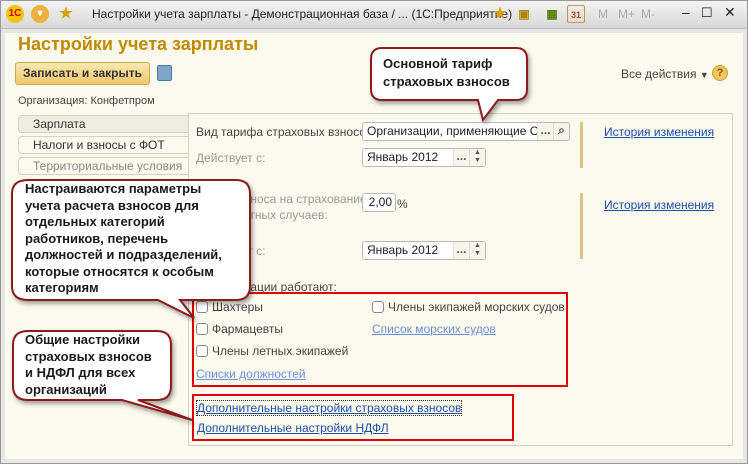  I want to click on callout-line: отдельных категорий, so click(95, 221).